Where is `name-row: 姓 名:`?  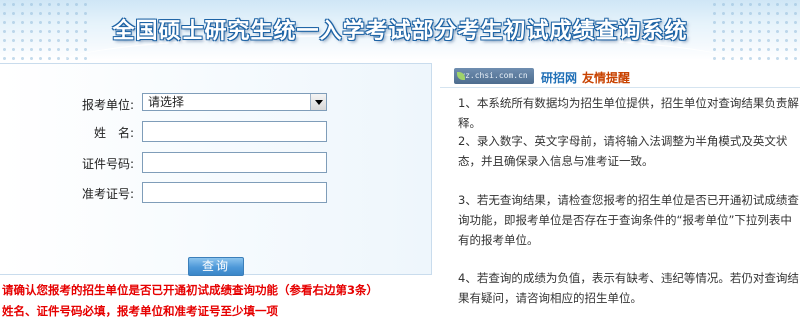
name-row: 姓 名: is located at coordinates (216, 132).